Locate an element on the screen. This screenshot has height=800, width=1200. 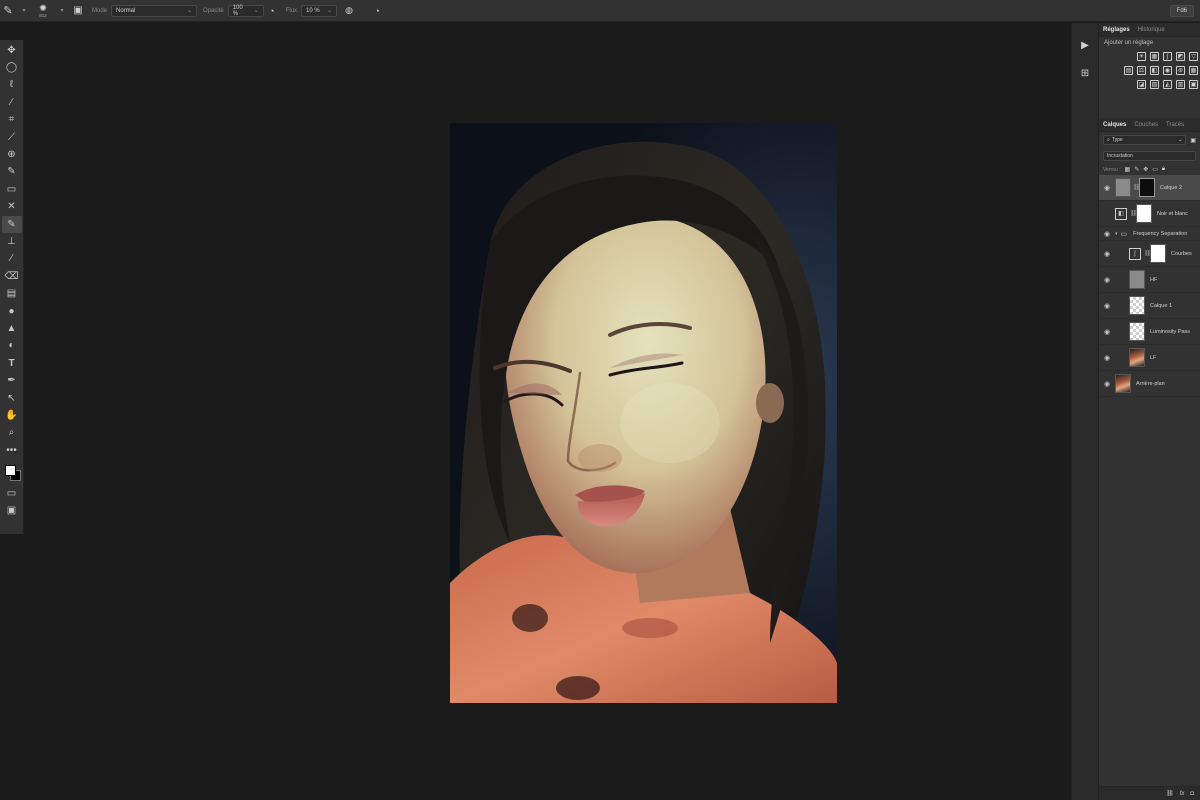
fx-icon: fx is located at coordinates (1182, 794).